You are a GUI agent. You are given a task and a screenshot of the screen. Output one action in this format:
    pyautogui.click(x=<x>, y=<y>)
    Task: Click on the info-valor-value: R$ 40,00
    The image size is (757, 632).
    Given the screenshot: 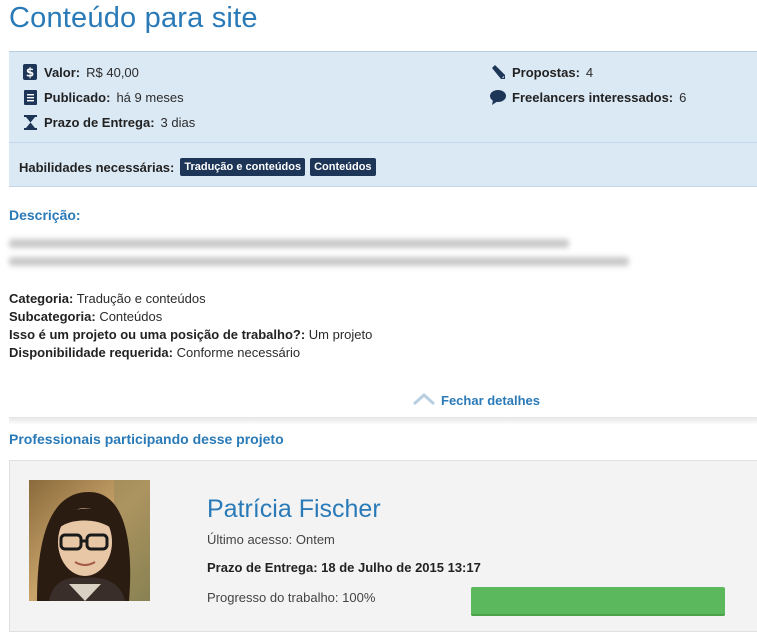 What is the action you would take?
    pyautogui.click(x=112, y=72)
    